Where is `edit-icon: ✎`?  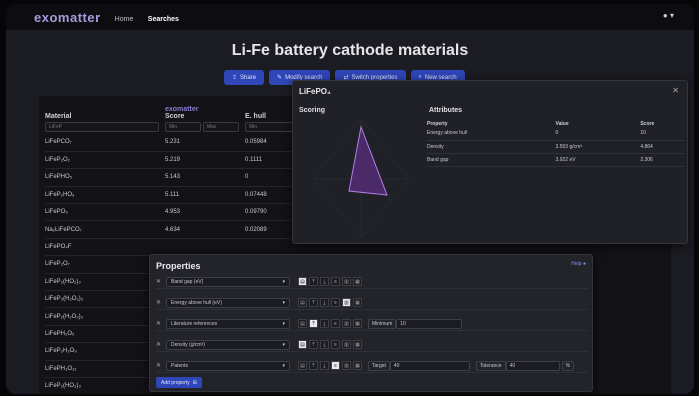
edit-icon: ✎ is located at coordinates (280, 78).